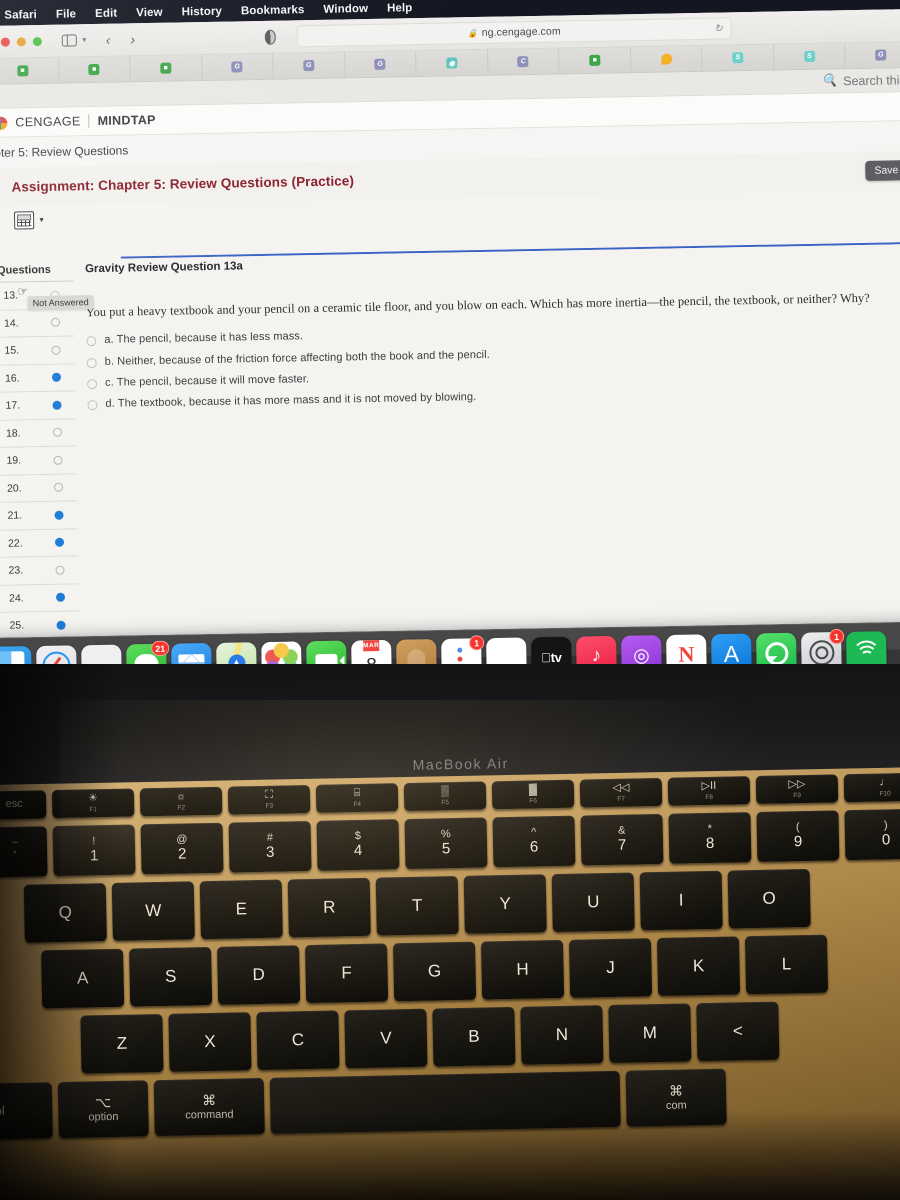  What do you see at coordinates (738, 1031) in the screenshot?
I see `key-comma: <` at bounding box center [738, 1031].